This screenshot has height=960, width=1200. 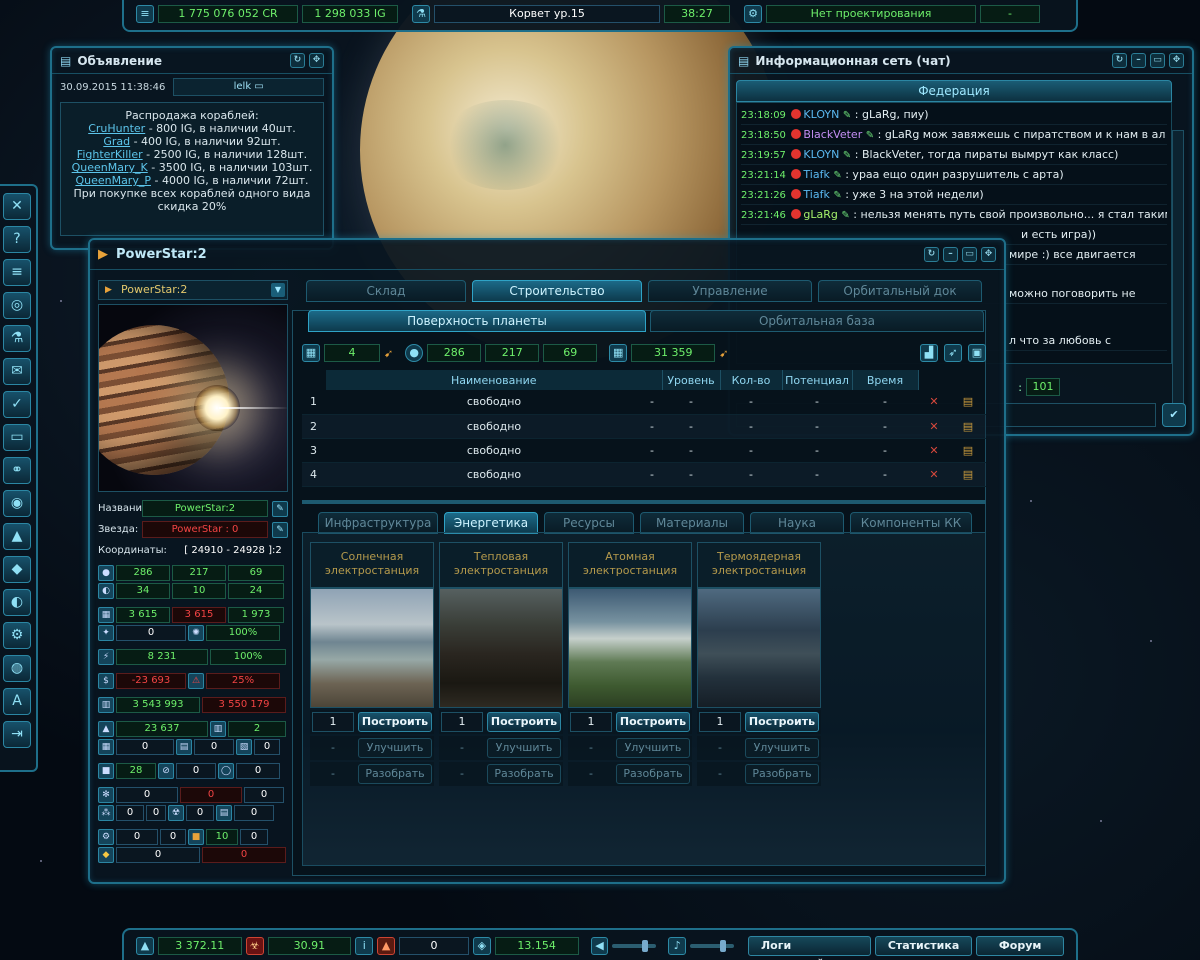 I want to click on planets-icon: ◐, so click(x=17, y=602).